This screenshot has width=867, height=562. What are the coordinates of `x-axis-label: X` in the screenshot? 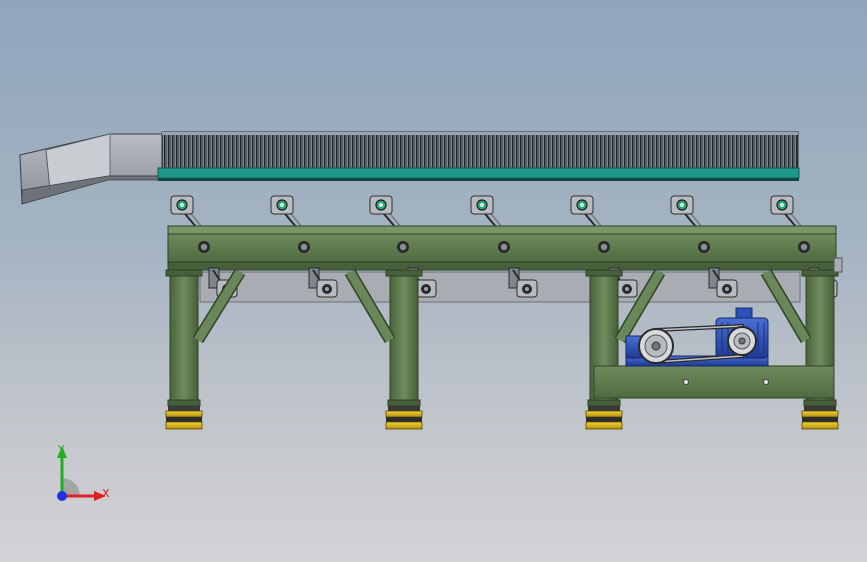 It's located at (106, 493).